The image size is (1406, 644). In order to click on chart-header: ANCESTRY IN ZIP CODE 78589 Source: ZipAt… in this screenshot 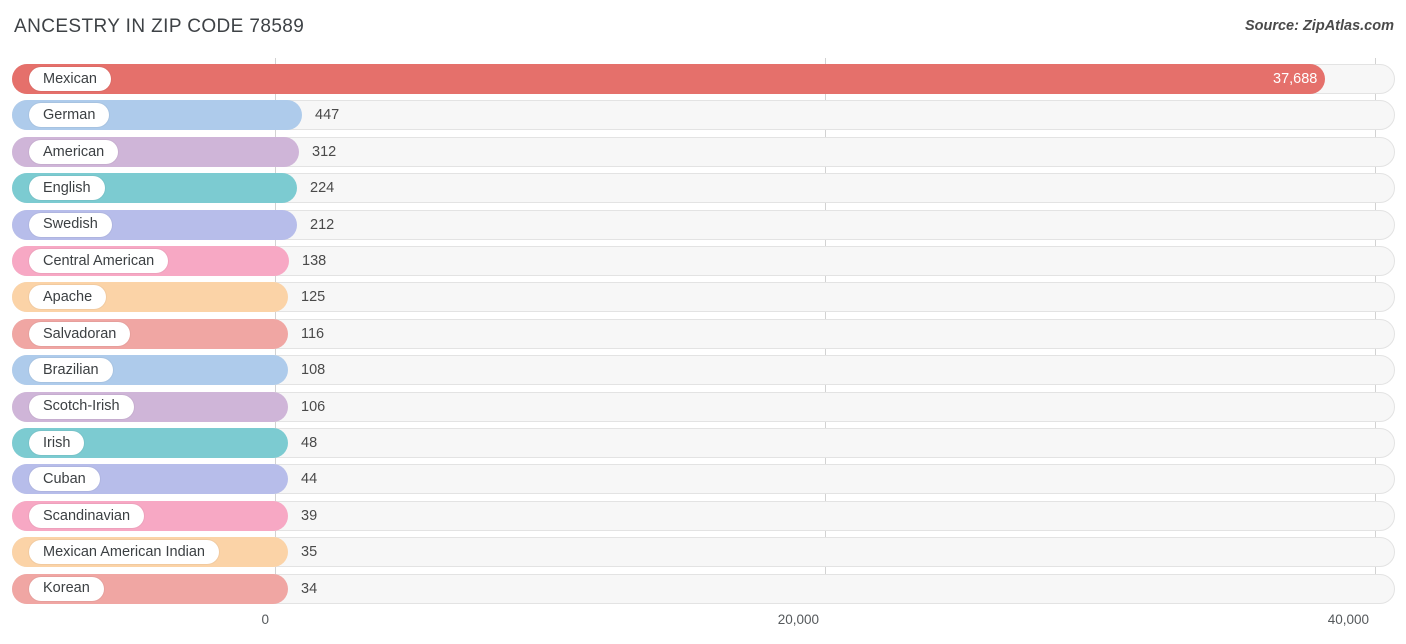, I will do `click(703, 29)`.